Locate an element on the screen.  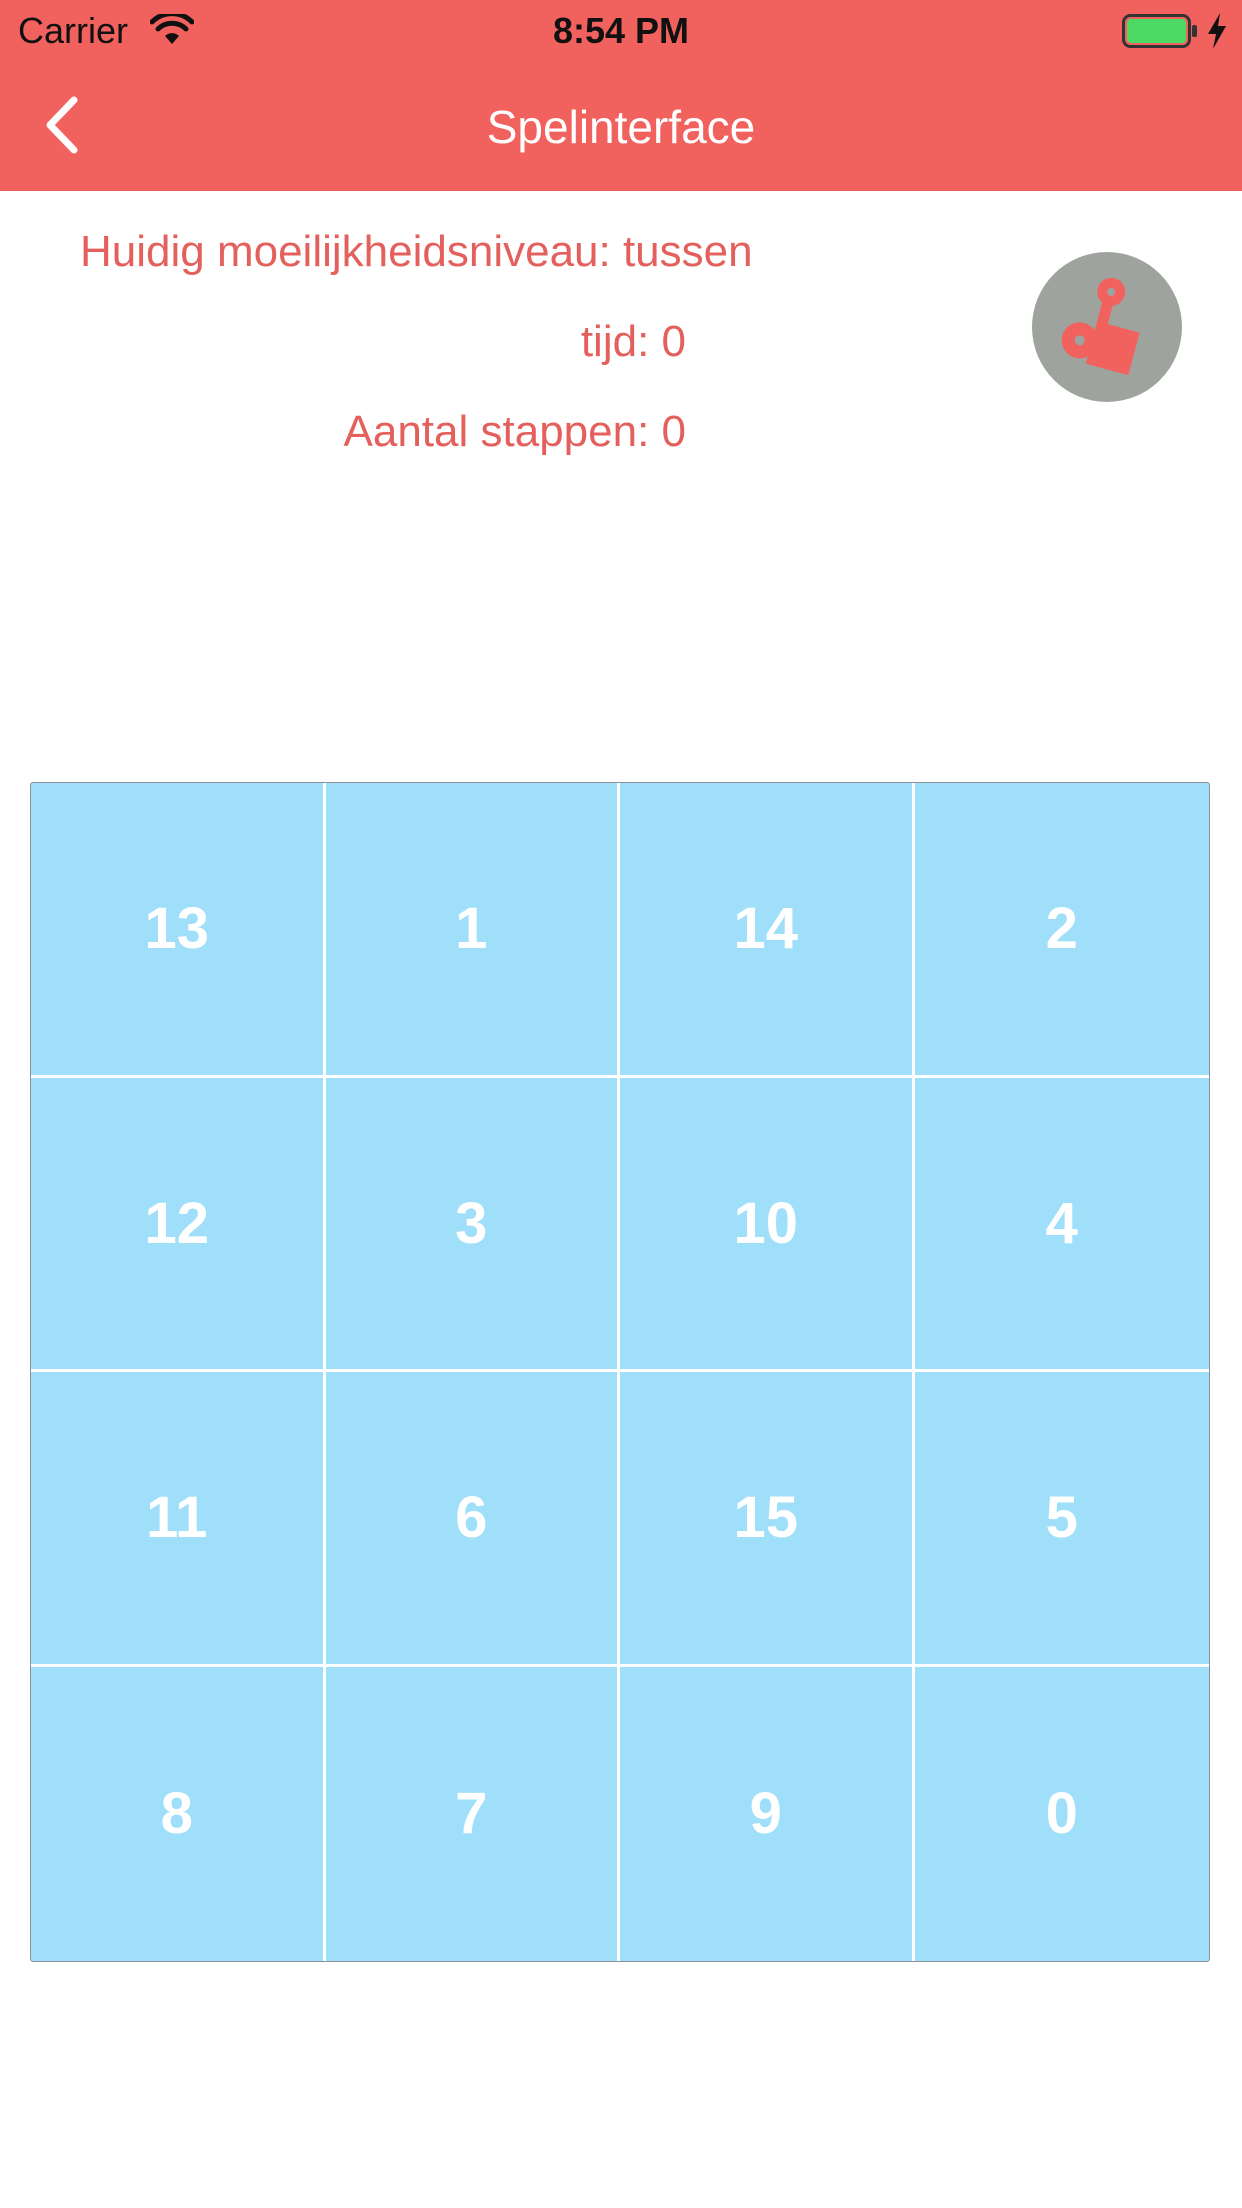
status-time: 8:54 PM is located at coordinates (621, 30).